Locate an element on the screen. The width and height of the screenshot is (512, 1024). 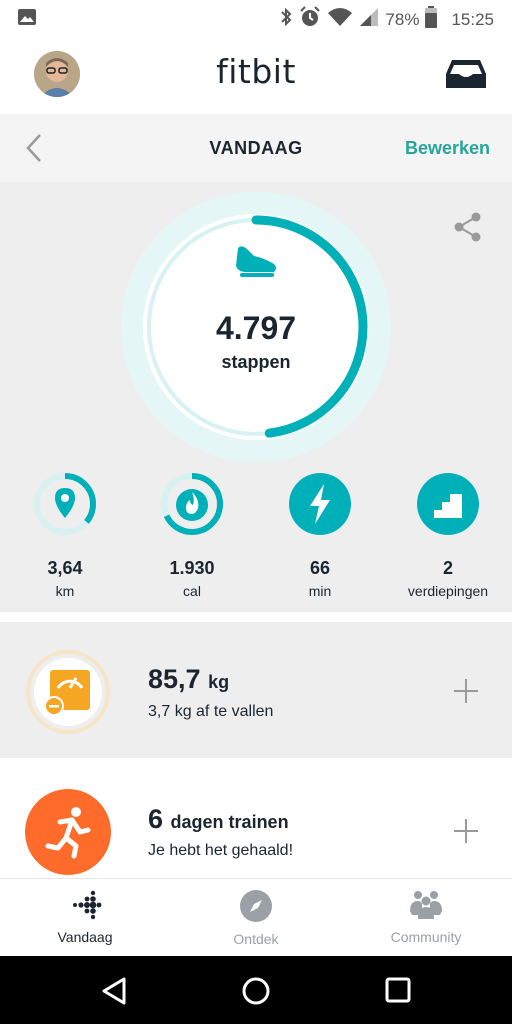
exercise-card: 6 dagen trainen Je hebt het gehaald! is located at coordinates (256, 821).